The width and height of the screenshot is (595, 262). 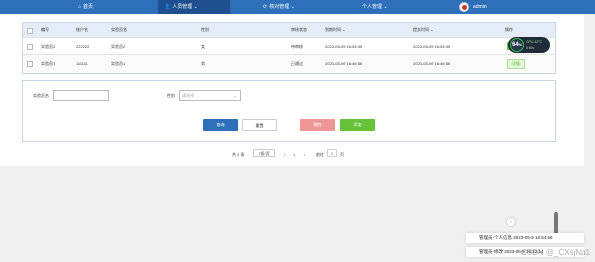 I want to click on gender-label: 性别, so click(x=171, y=95).